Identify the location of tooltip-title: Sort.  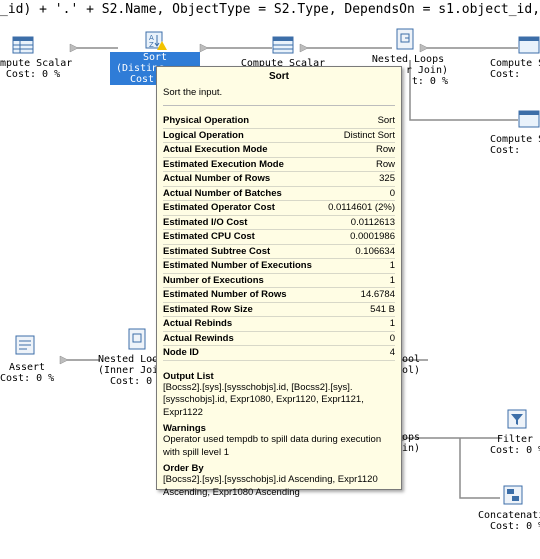
(279, 76).